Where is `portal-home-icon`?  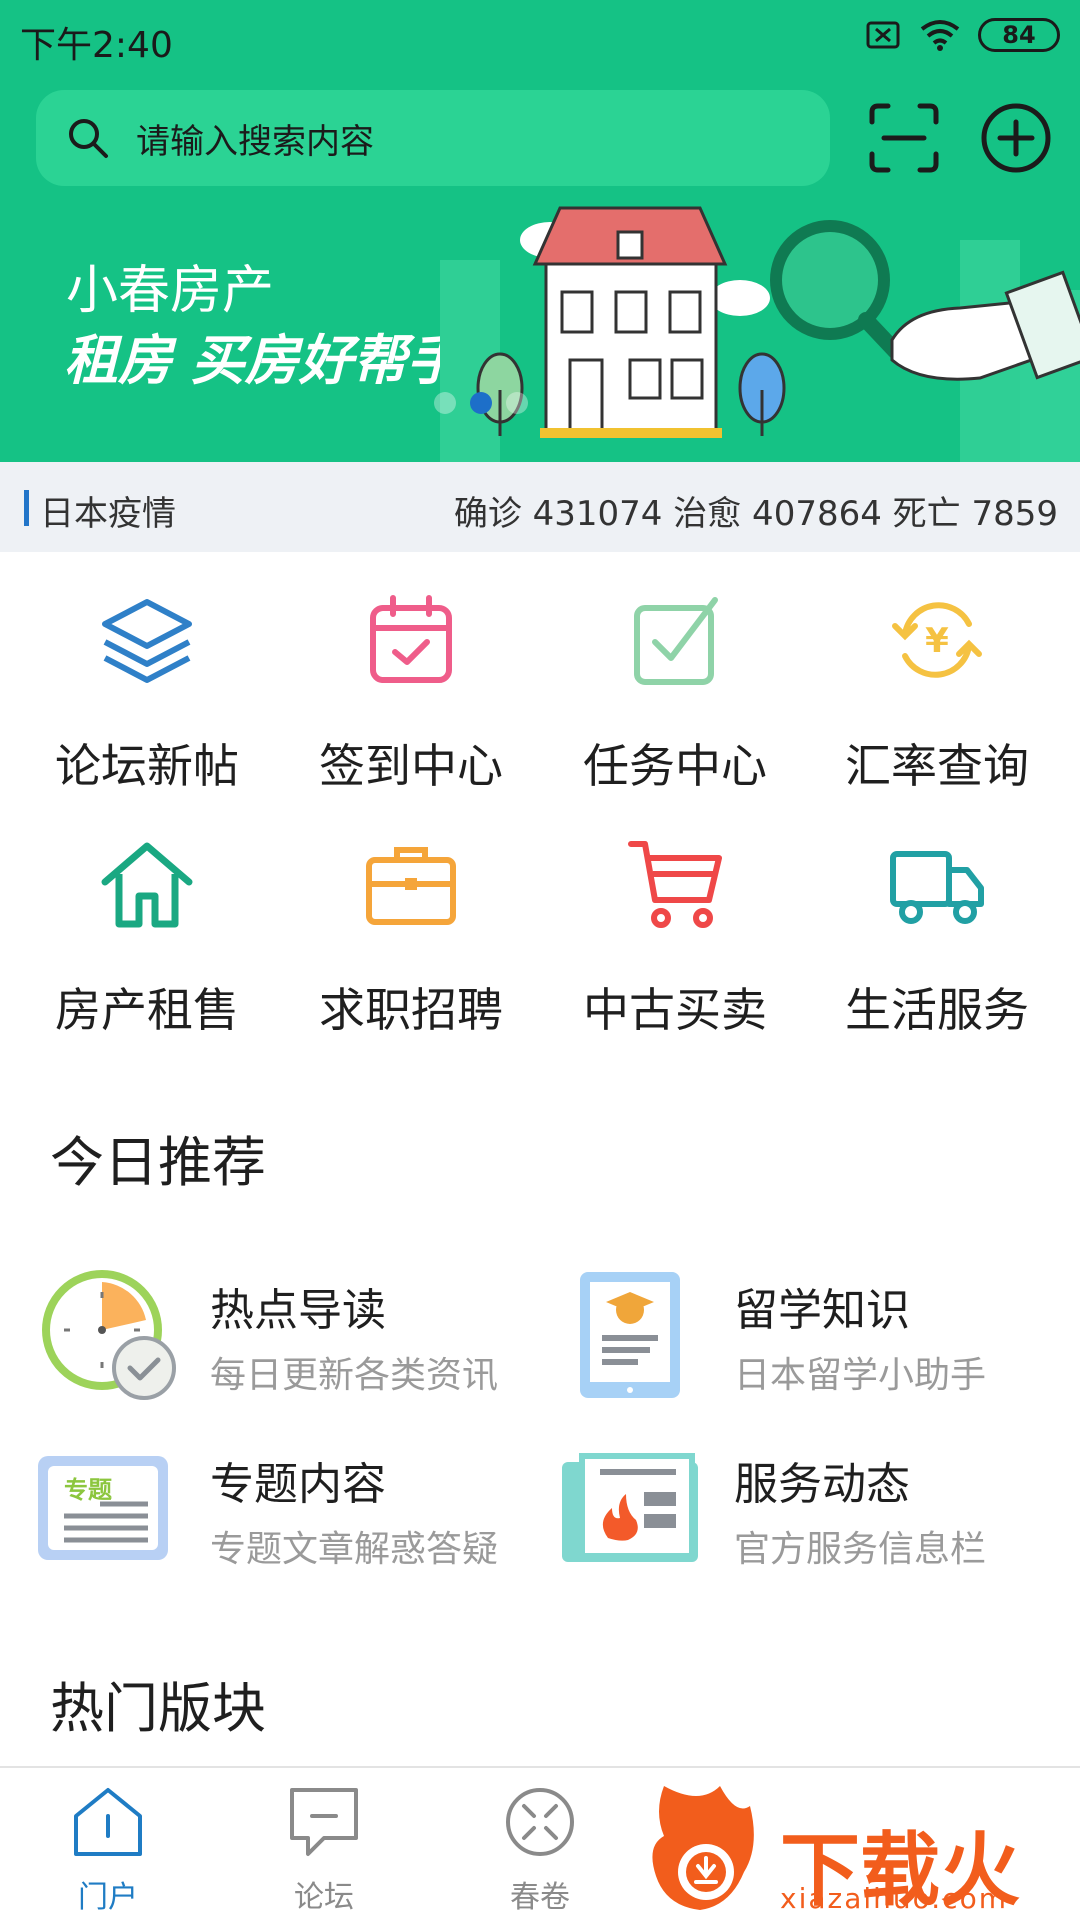
portal-home-icon is located at coordinates (108, 1822).